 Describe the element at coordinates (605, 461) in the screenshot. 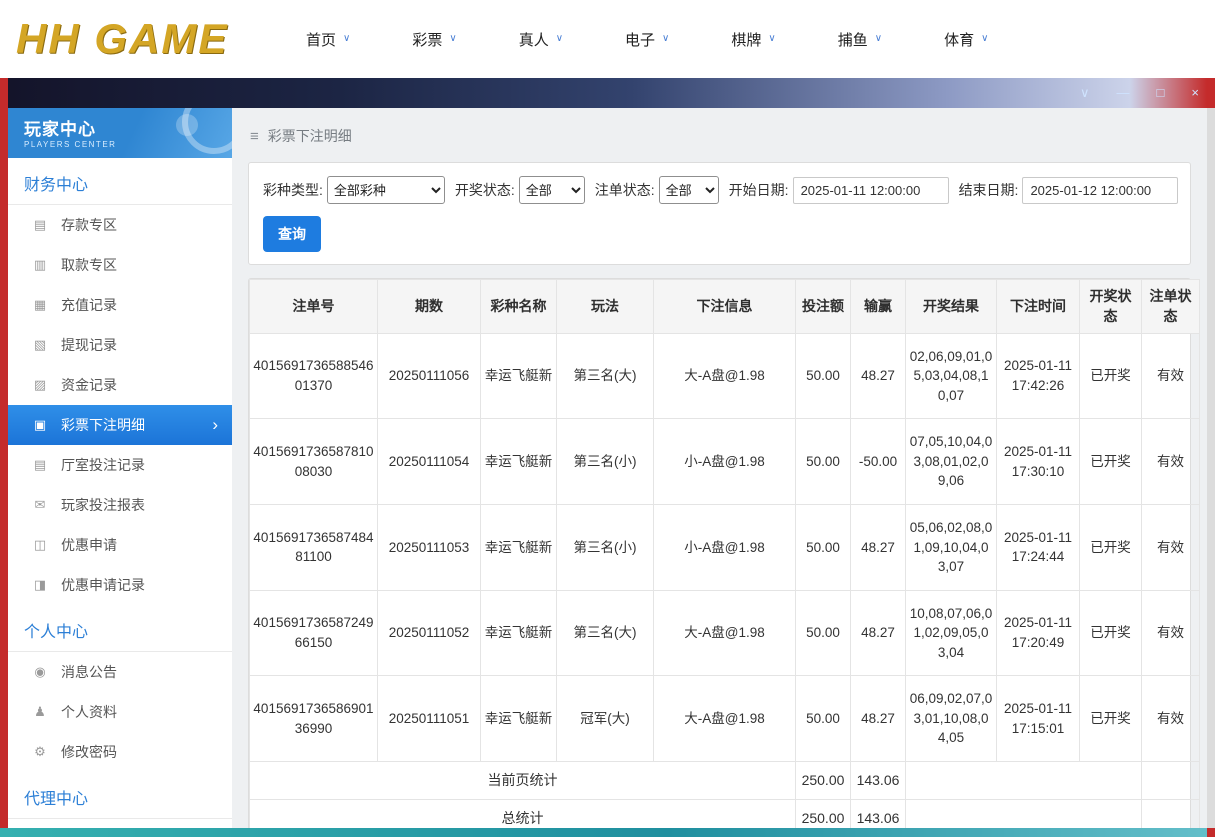

I see `cell-play: 第三名(小)` at that location.